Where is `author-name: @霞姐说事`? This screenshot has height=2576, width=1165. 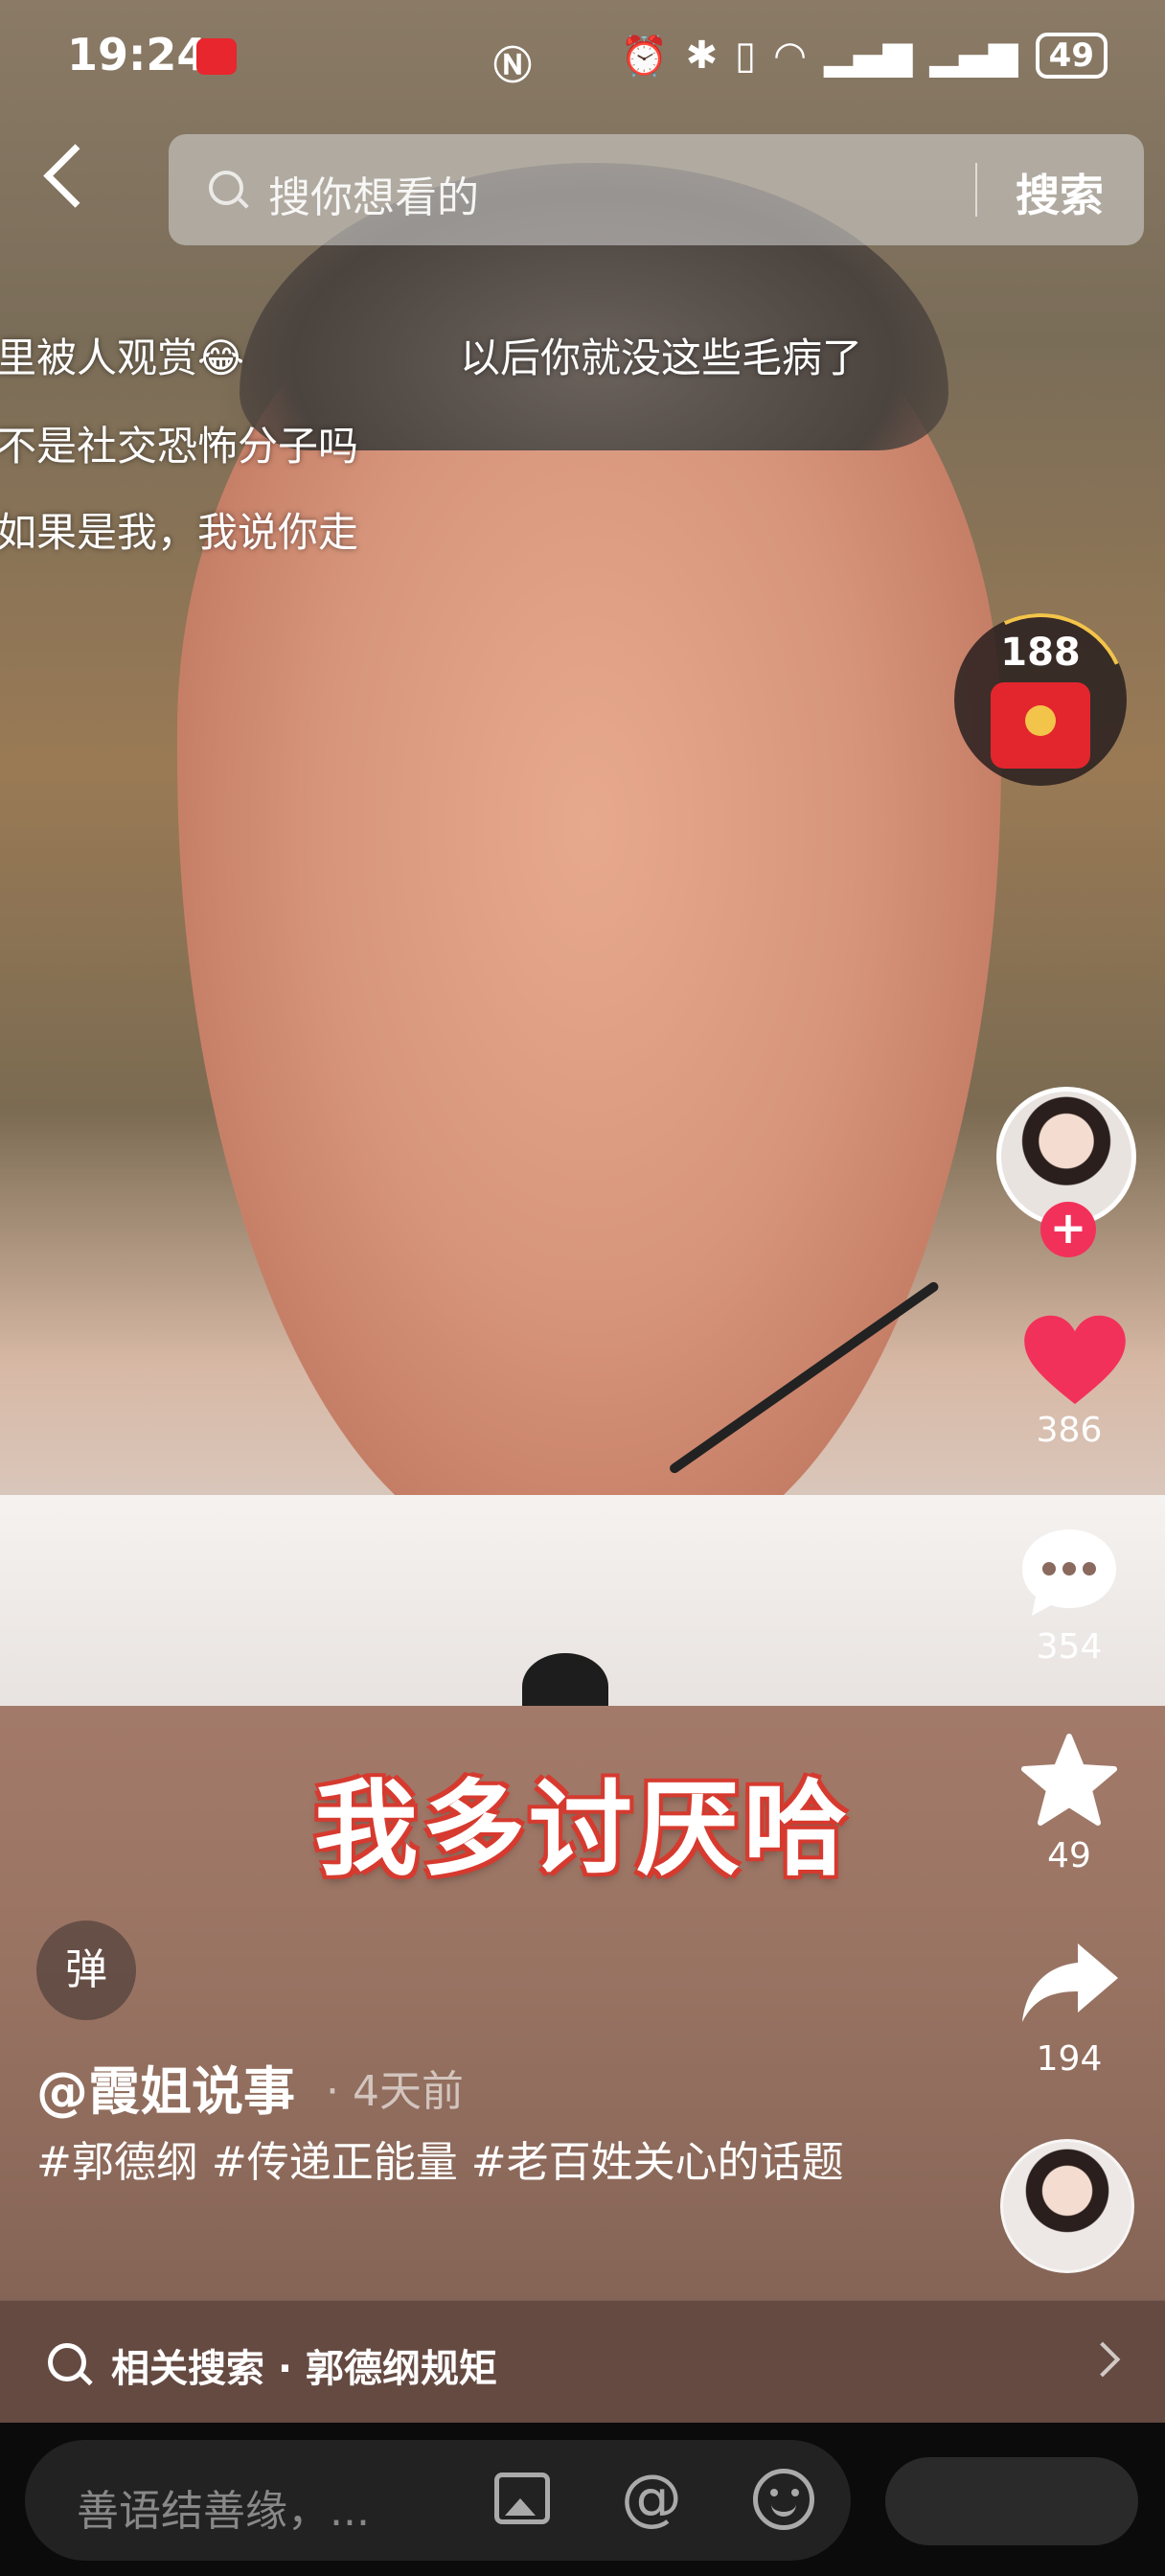
author-name: @霞姐说事 is located at coordinates (165, 2087).